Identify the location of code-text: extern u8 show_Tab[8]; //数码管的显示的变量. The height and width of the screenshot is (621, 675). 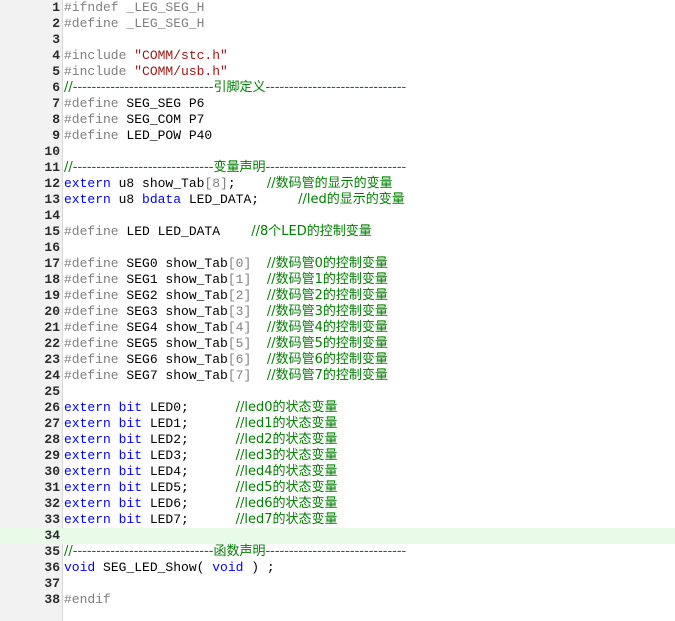
(228, 184).